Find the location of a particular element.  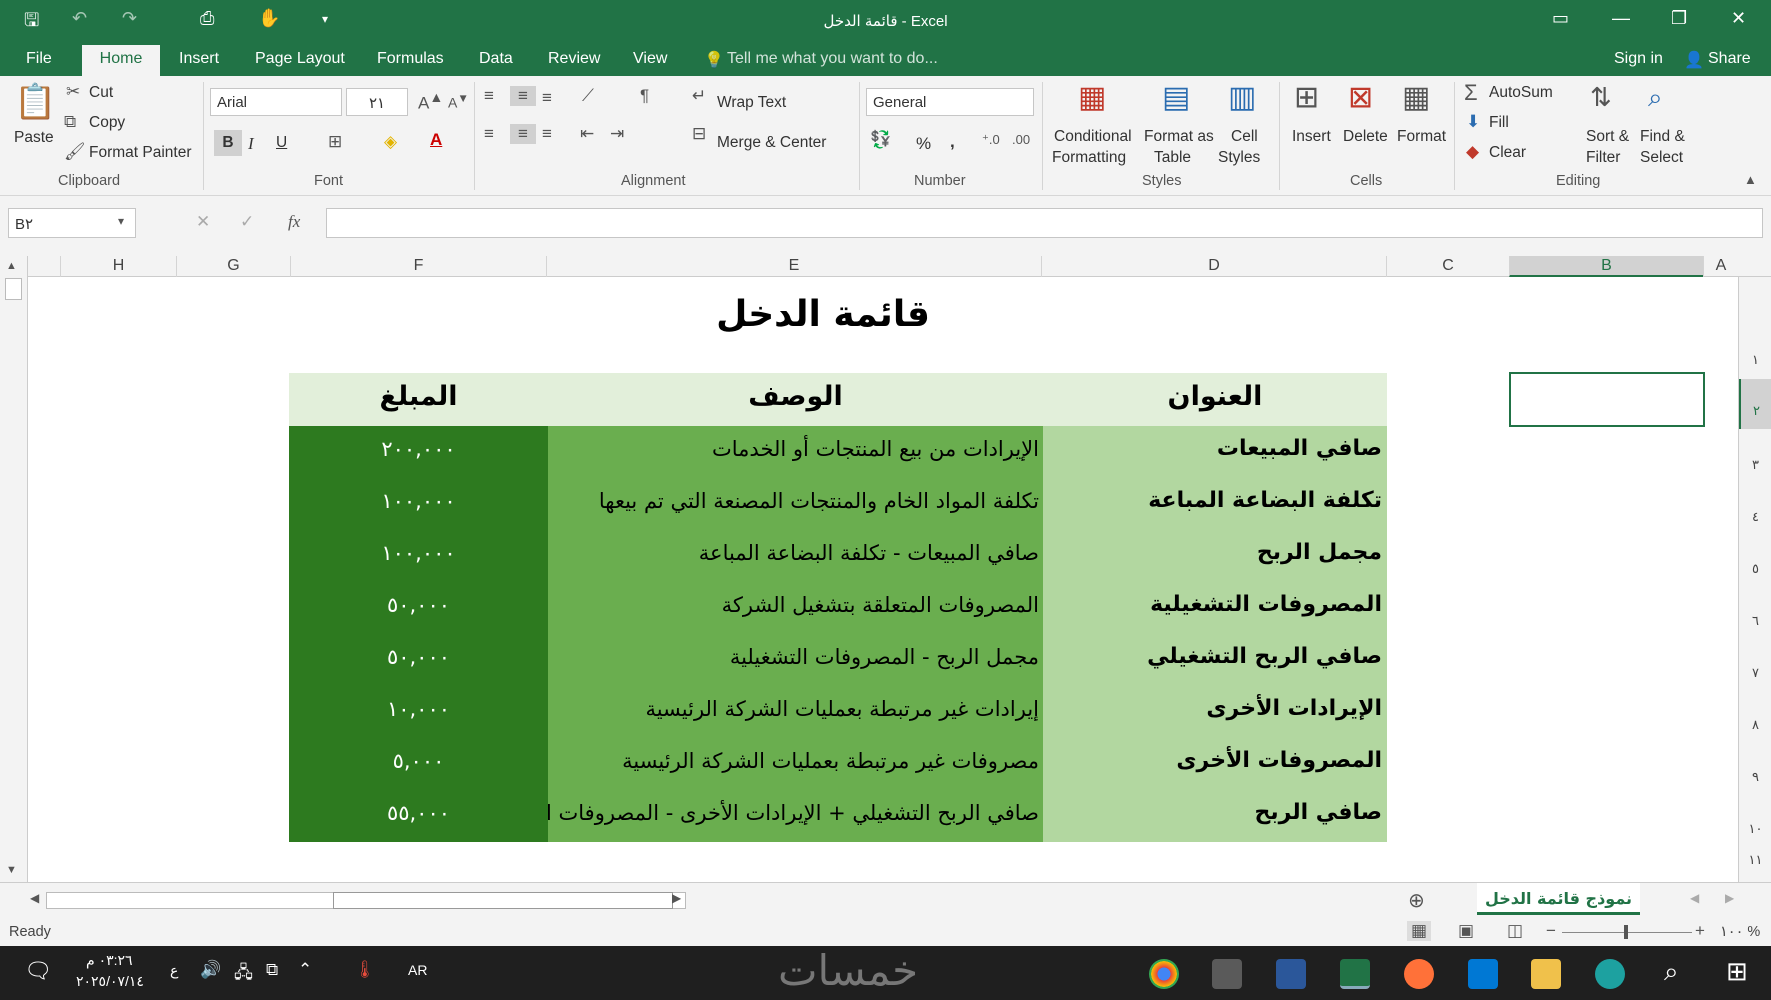

format-painter-button: Format Painter is located at coordinates (140, 153).